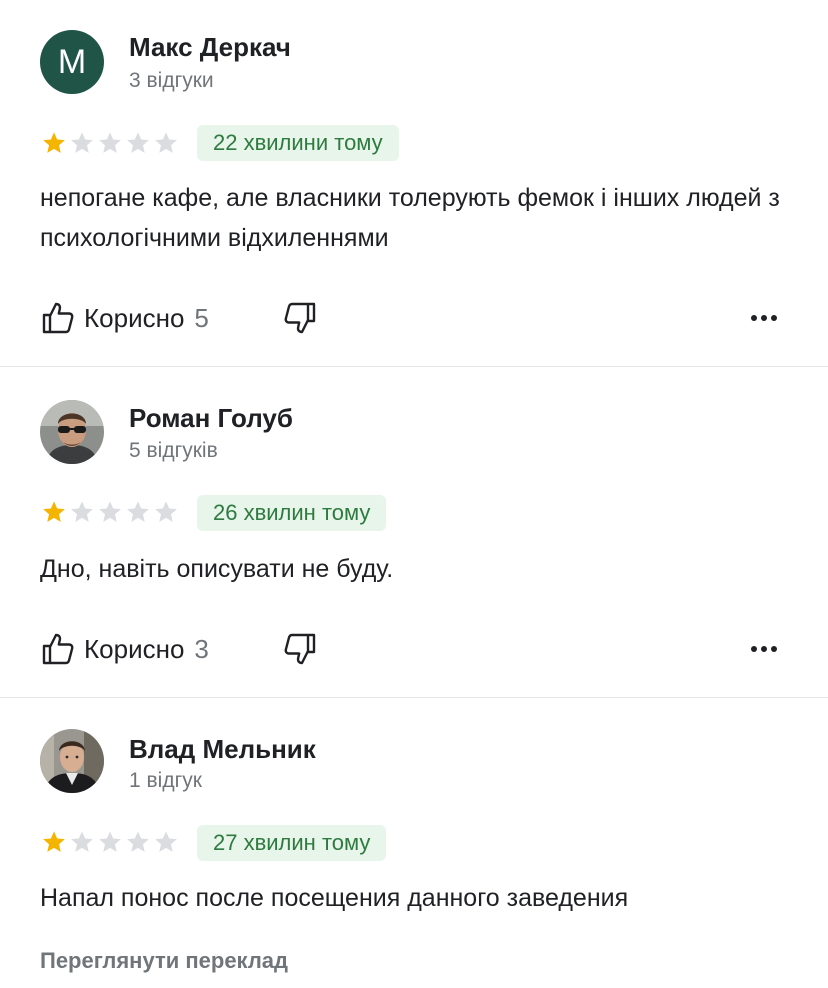 The width and height of the screenshot is (828, 988). I want to click on helpful-button: Корисно 5, so click(124, 318).